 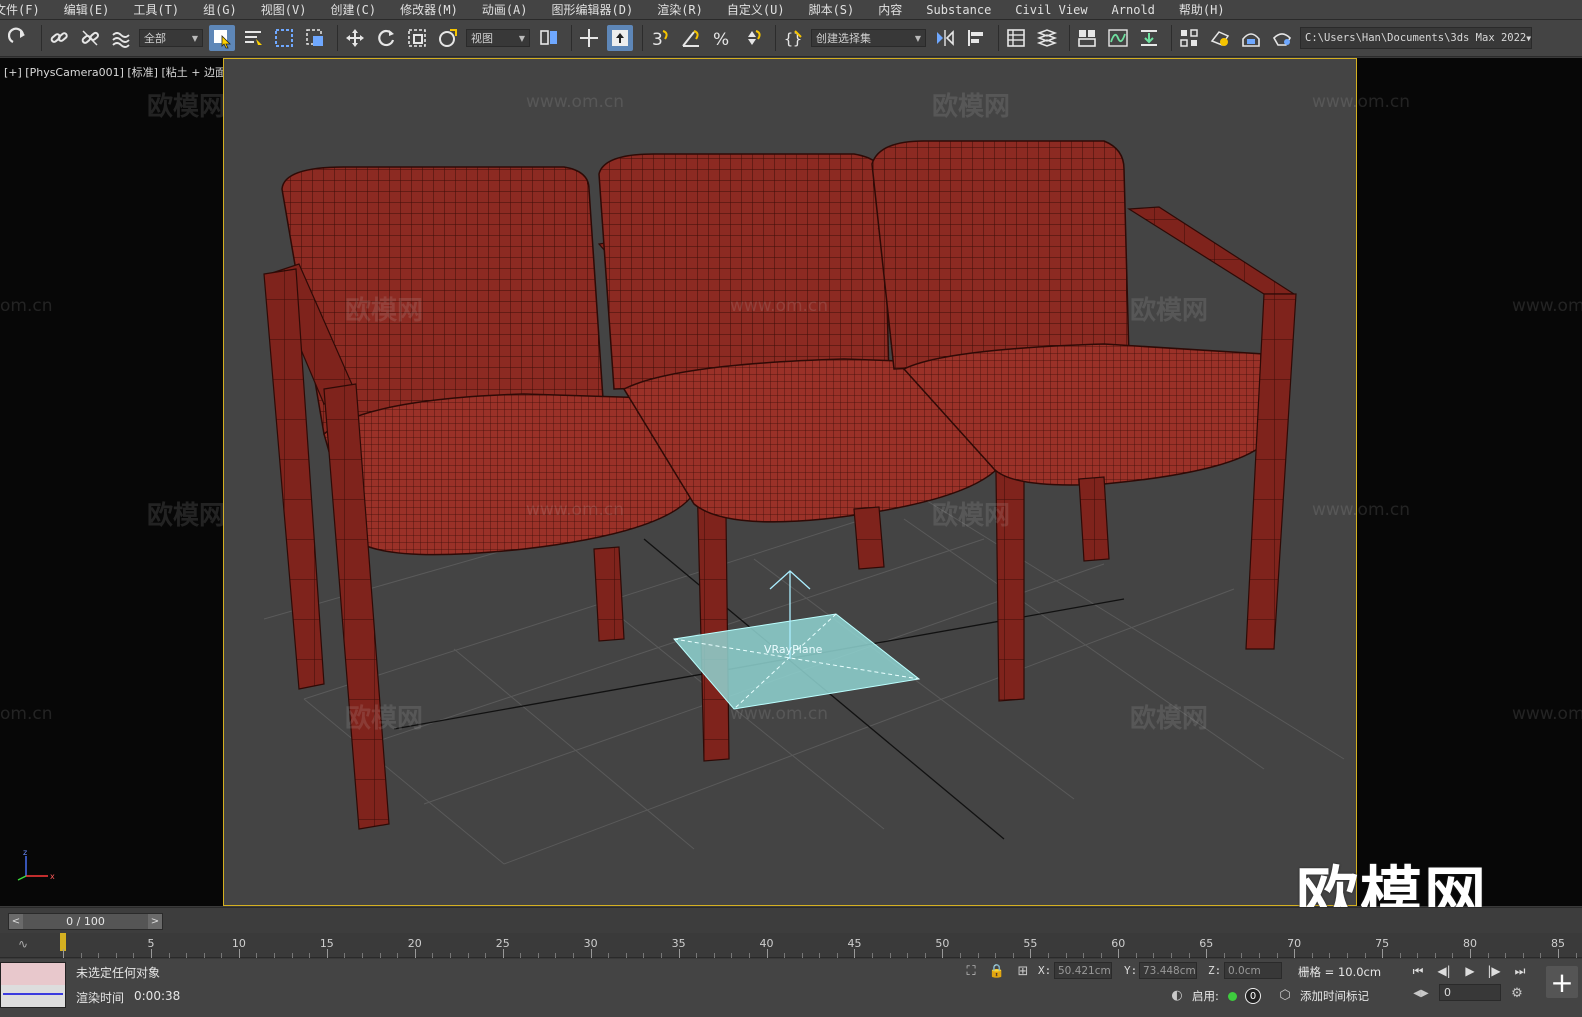 What do you see at coordinates (620, 38) in the screenshot?
I see `keyboard-shortcut-override-icon` at bounding box center [620, 38].